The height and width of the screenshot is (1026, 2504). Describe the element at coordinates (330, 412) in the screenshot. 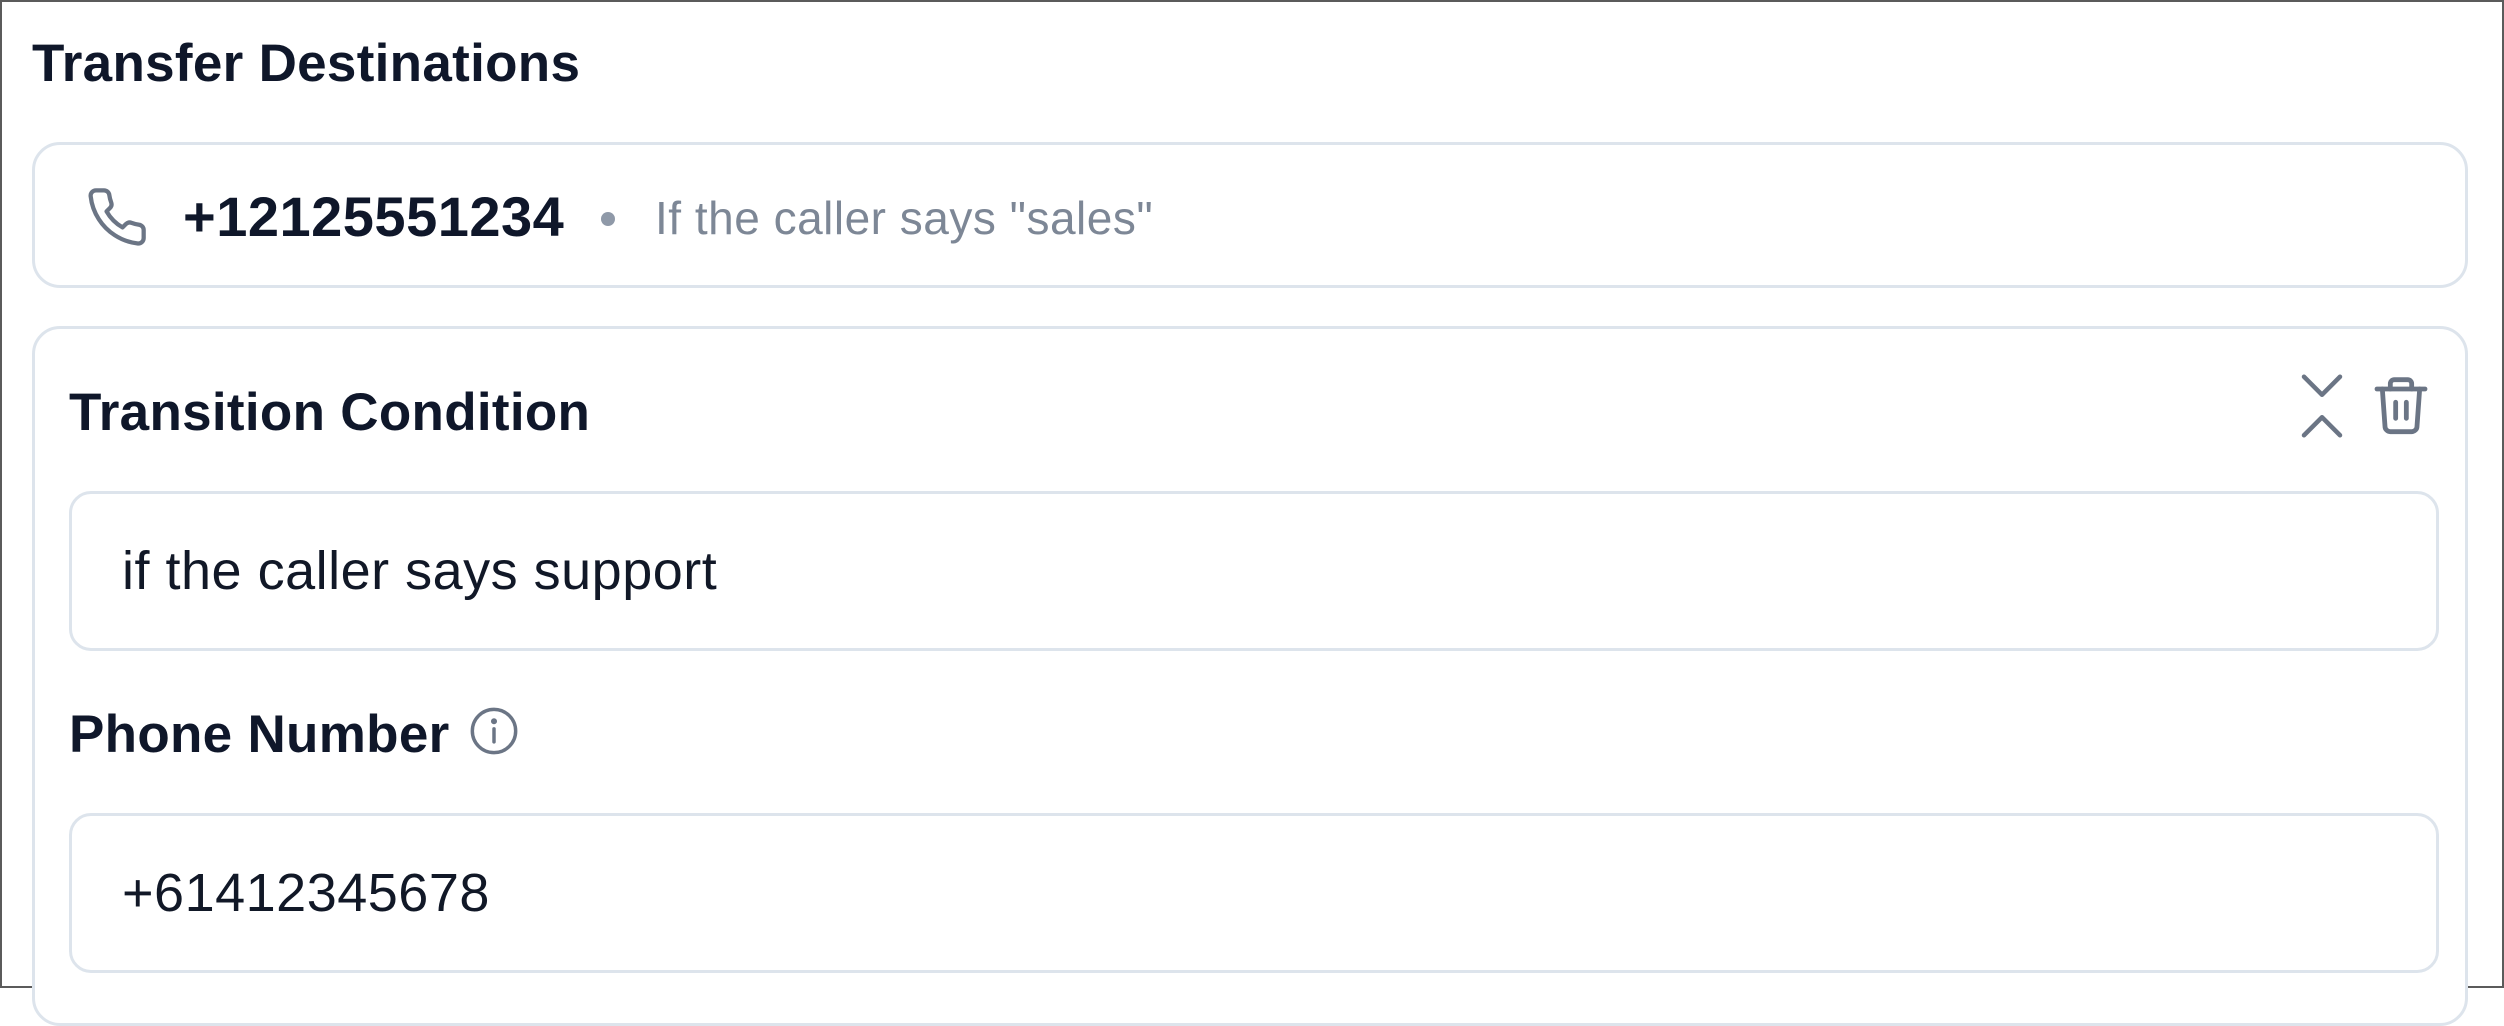

I see `transition-condition-label: Transition Condition` at that location.